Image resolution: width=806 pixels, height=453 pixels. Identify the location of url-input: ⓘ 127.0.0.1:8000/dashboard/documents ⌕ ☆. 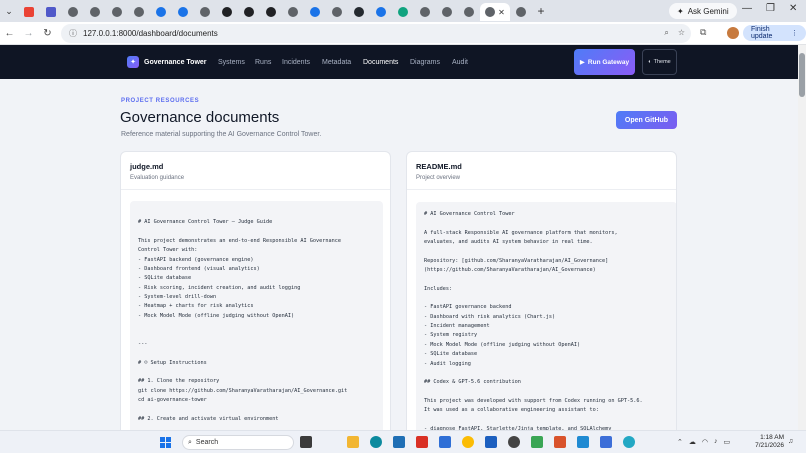
(376, 33).